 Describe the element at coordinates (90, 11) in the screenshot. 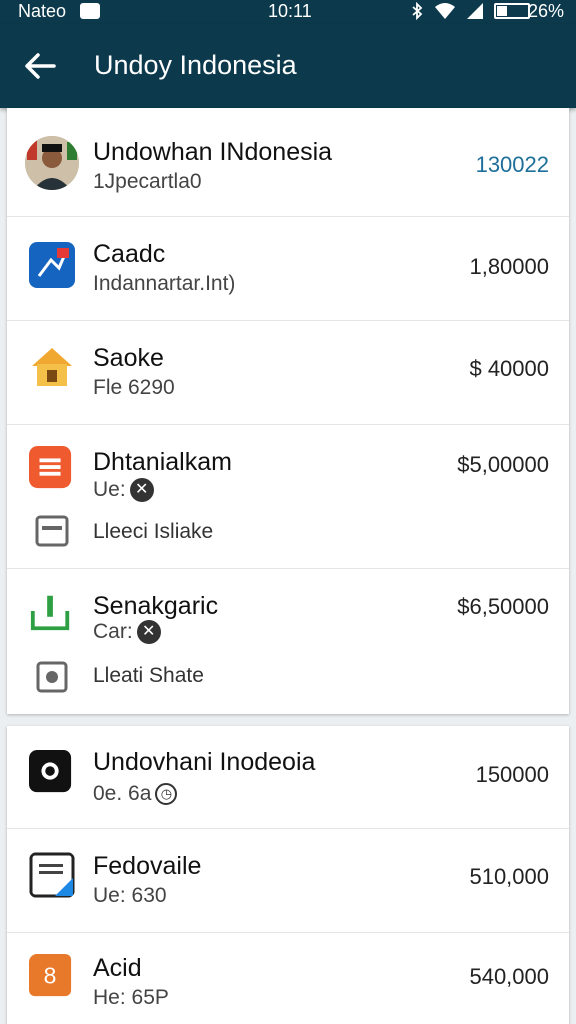

I see `sim-icon` at that location.